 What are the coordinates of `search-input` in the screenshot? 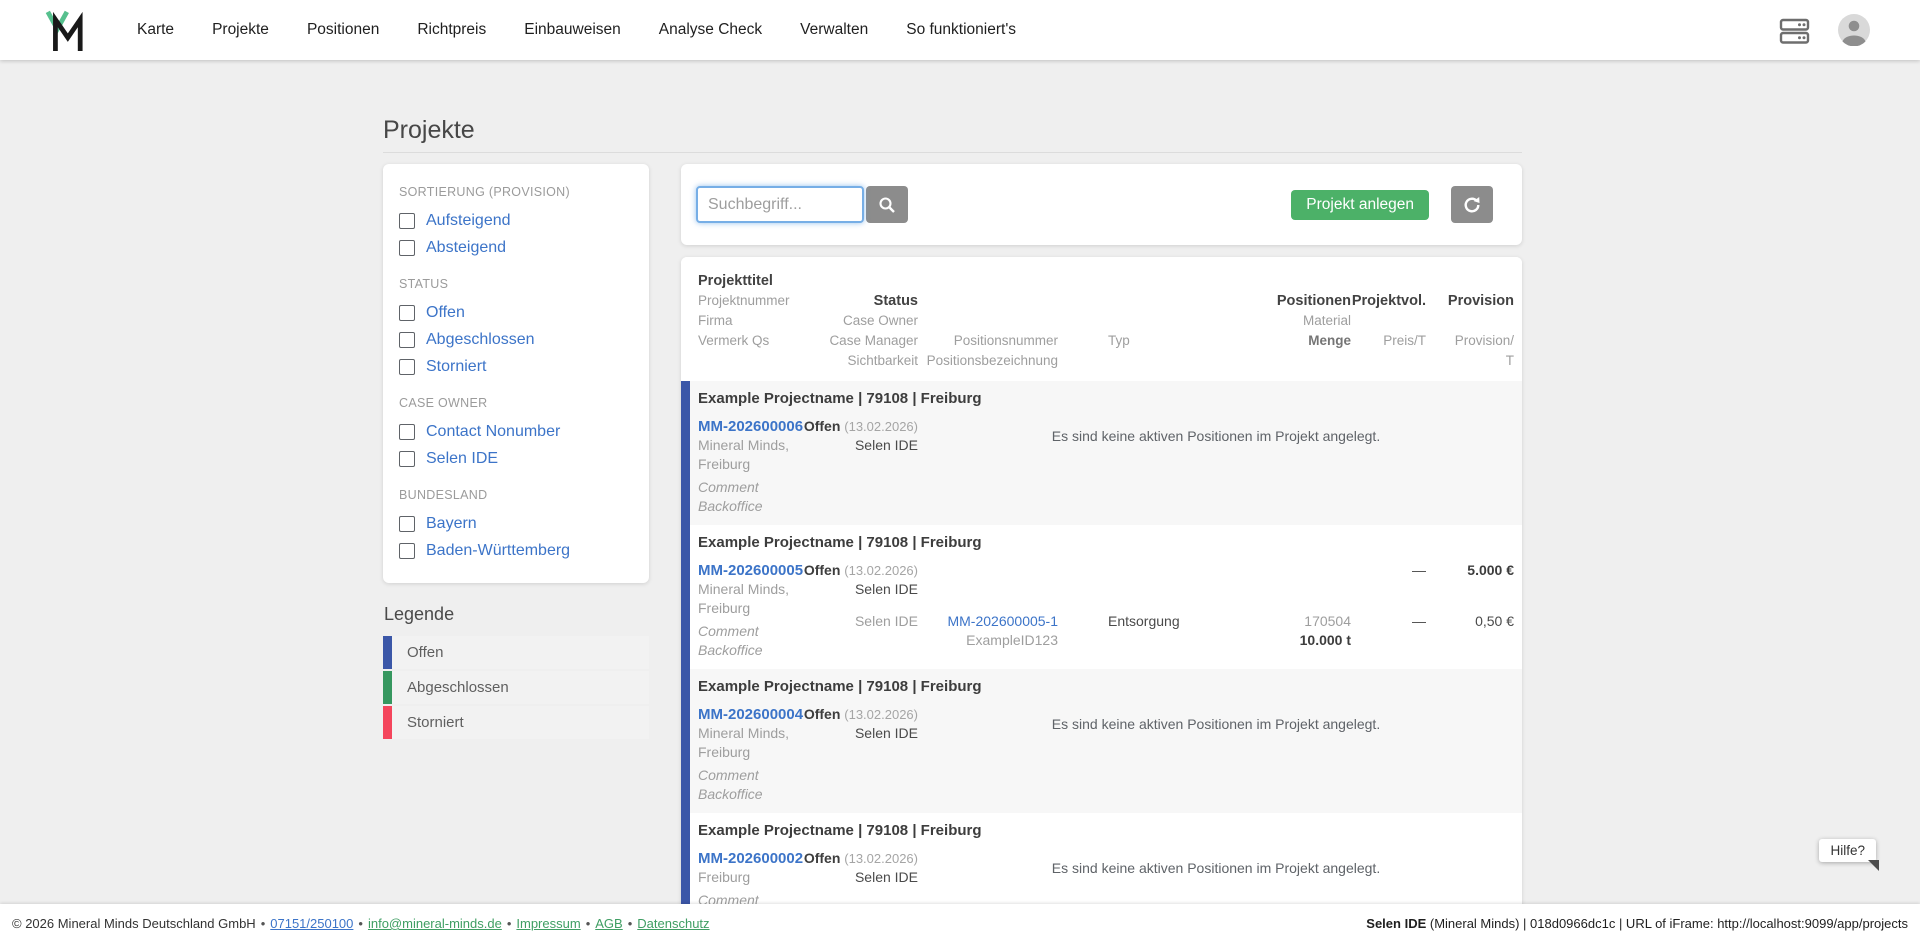 It's located at (780, 204).